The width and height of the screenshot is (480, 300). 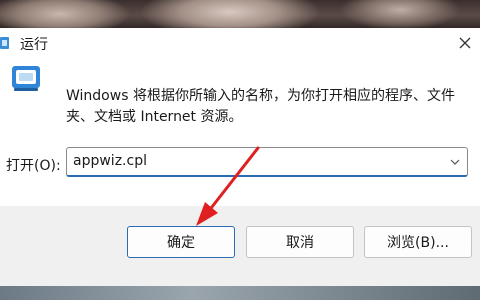 I want to click on window-title: 运行, so click(x=34, y=45).